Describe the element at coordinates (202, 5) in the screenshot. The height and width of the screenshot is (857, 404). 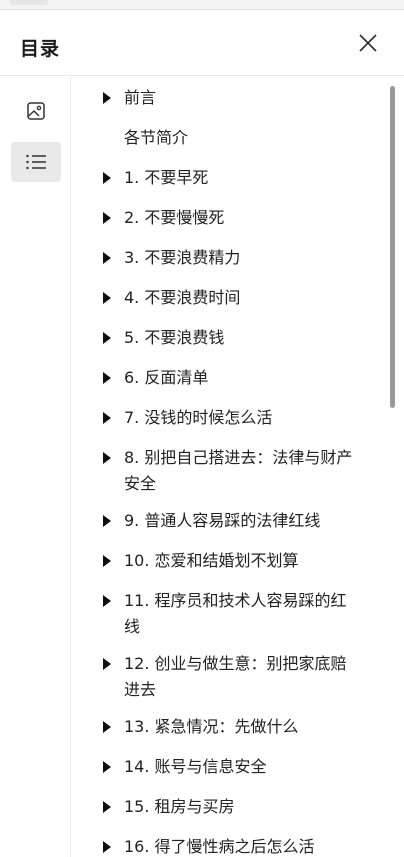
I see `window-top-strip` at that location.